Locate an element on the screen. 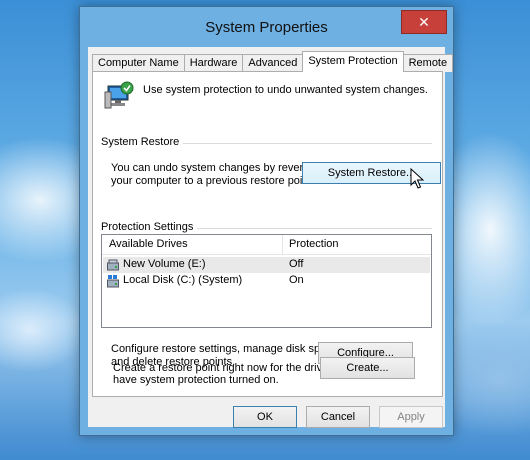 Image resolution: width=530 pixels, height=460 pixels. ok-button: OK is located at coordinates (265, 417).